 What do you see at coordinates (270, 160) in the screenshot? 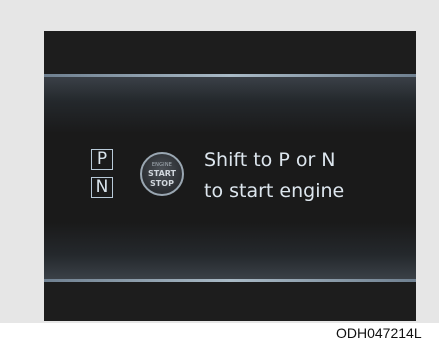
I see `message-line-1: Shift to P or N` at bounding box center [270, 160].